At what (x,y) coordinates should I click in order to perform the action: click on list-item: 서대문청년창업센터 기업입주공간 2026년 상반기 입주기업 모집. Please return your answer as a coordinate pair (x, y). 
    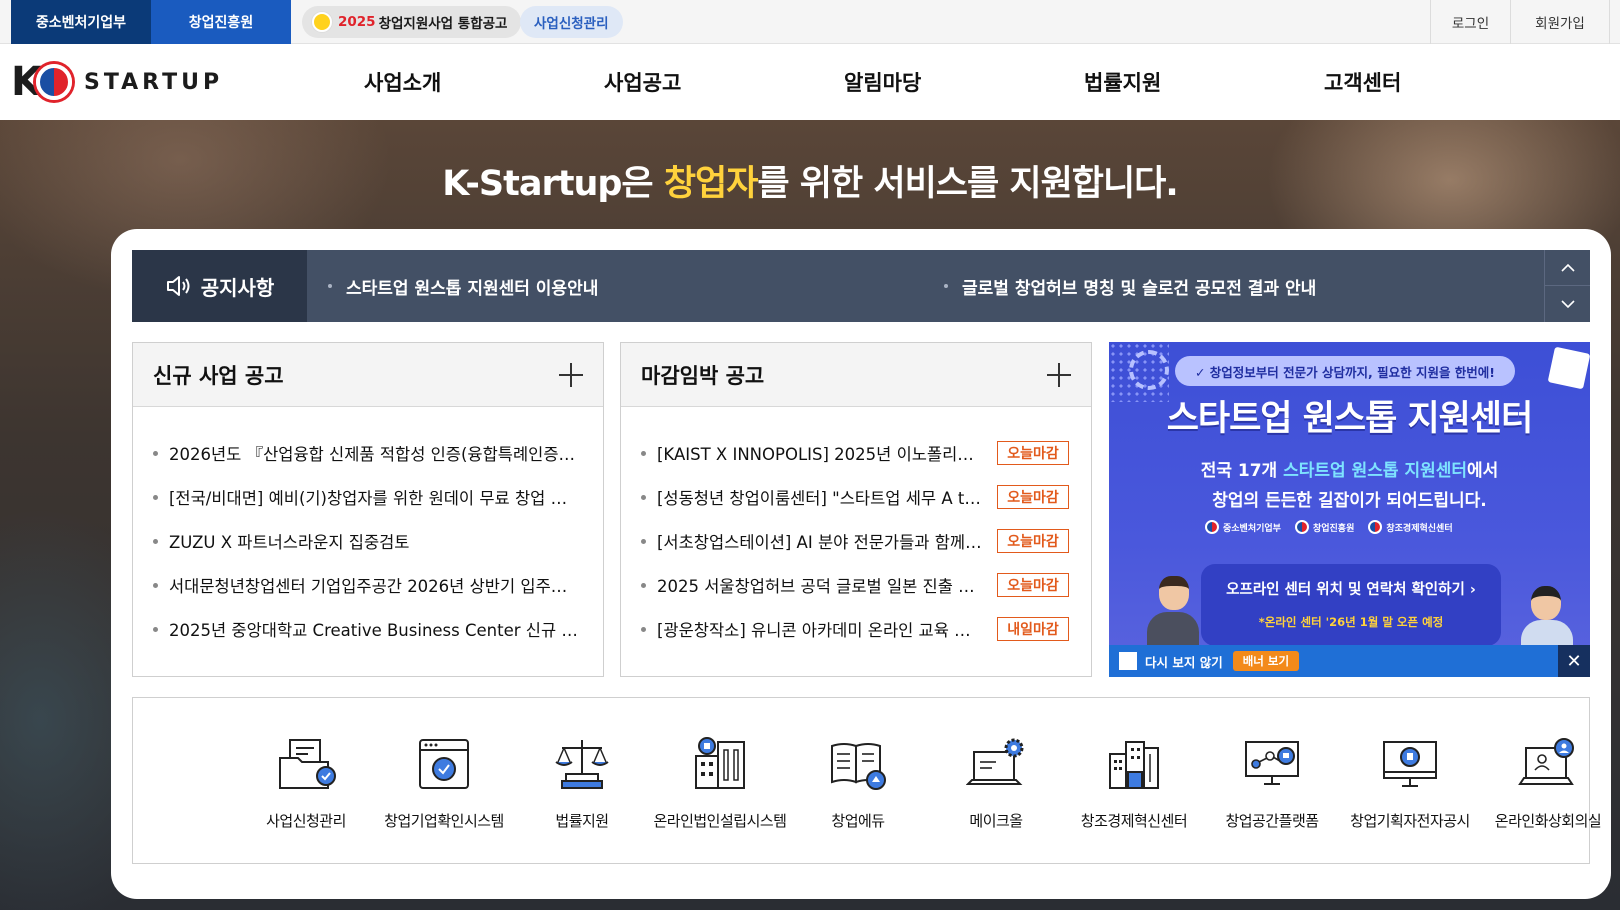
    Looking at the image, I should click on (368, 585).